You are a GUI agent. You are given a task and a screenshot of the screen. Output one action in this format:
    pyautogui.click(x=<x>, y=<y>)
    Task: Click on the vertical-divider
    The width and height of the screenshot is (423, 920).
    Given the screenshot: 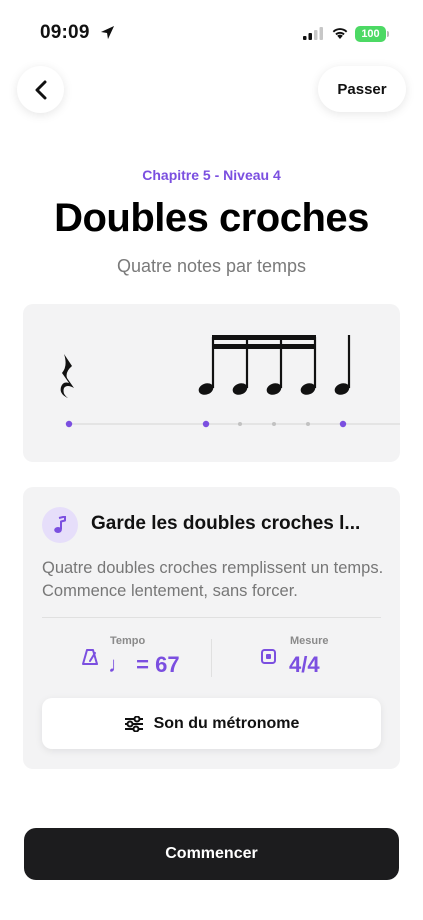 What is the action you would take?
    pyautogui.click(x=211, y=658)
    